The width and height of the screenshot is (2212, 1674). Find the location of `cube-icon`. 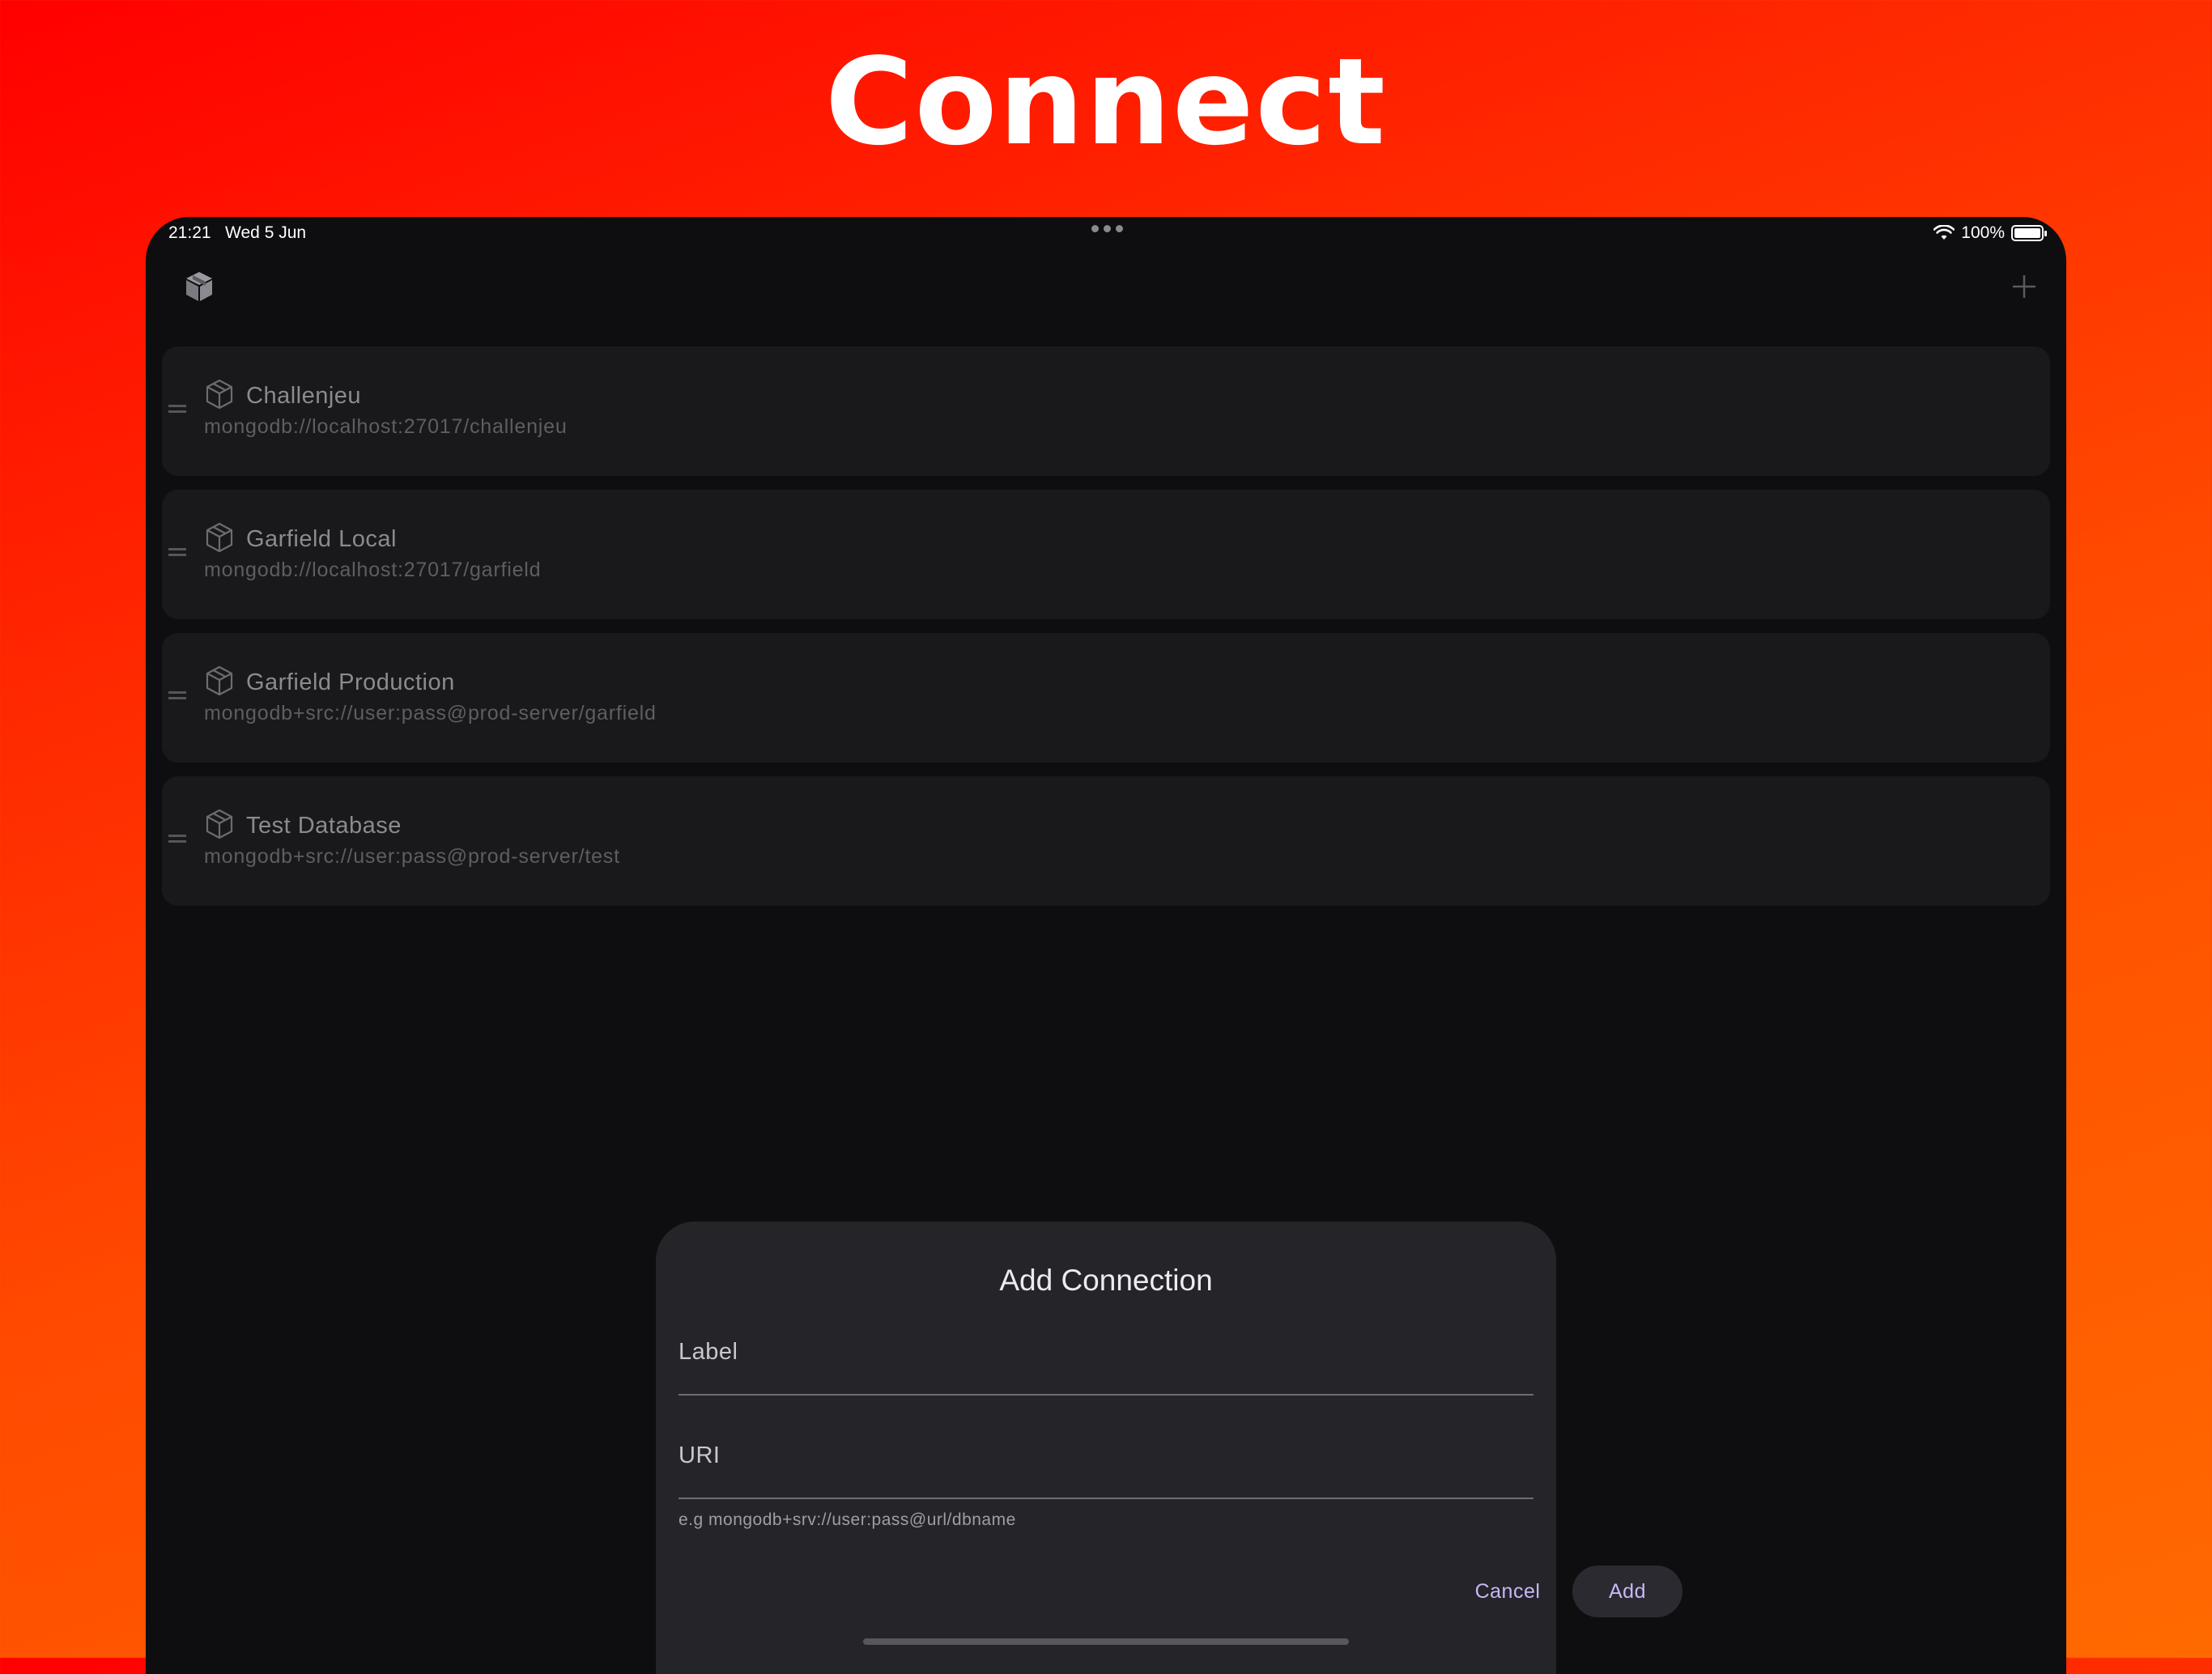

cube-icon is located at coordinates (199, 286).